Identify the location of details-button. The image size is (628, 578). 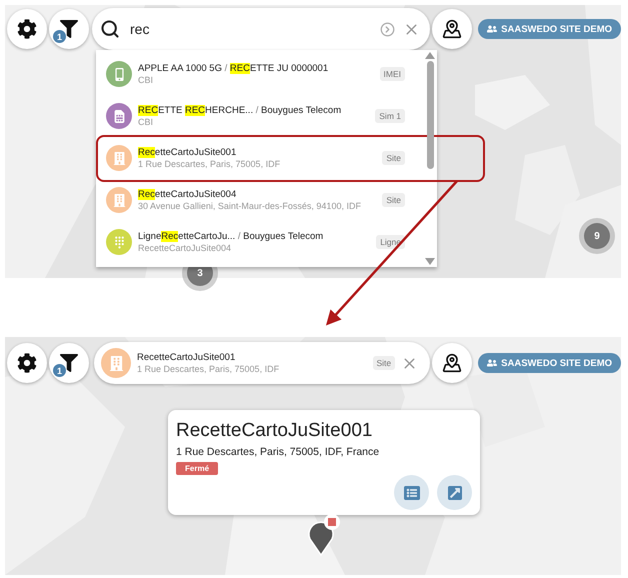
(411, 492).